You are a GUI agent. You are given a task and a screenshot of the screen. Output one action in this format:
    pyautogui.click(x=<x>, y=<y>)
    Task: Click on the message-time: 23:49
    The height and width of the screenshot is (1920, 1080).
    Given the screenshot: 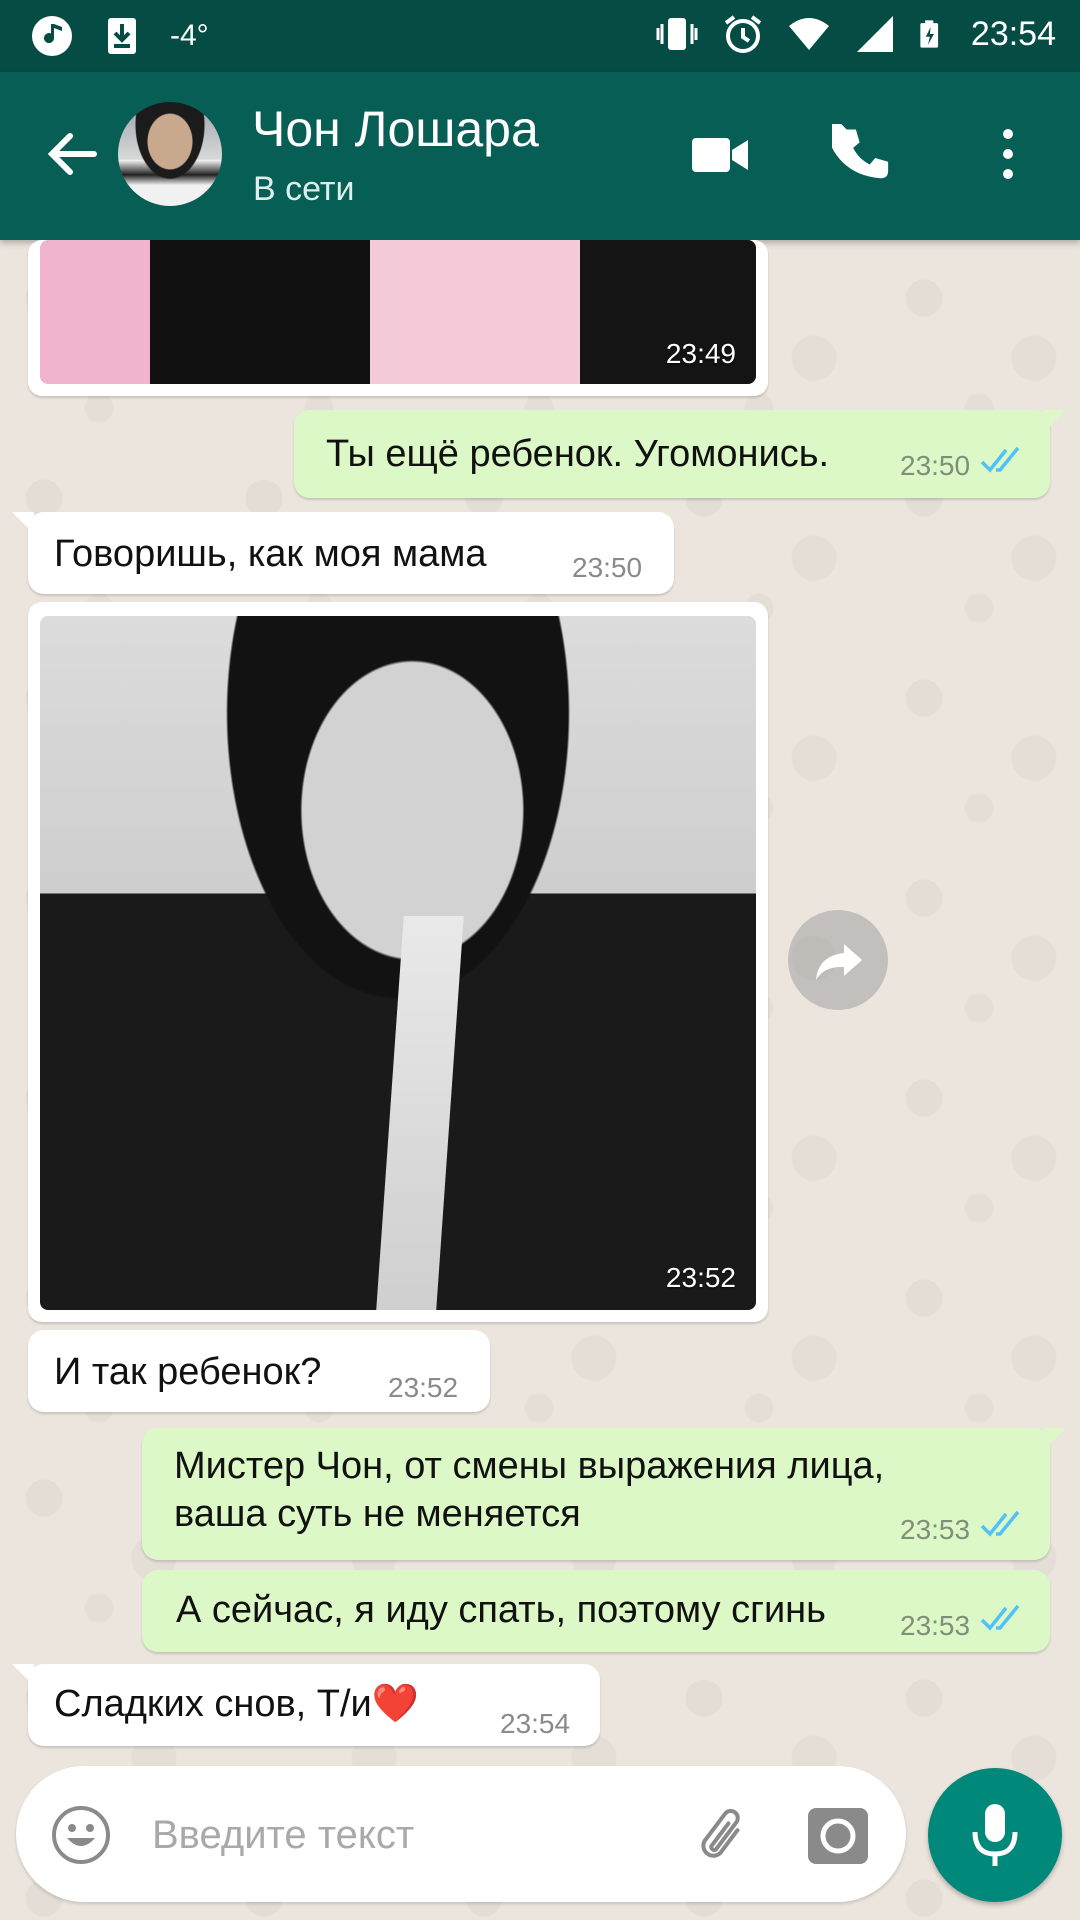 What is the action you would take?
    pyautogui.click(x=700, y=353)
    